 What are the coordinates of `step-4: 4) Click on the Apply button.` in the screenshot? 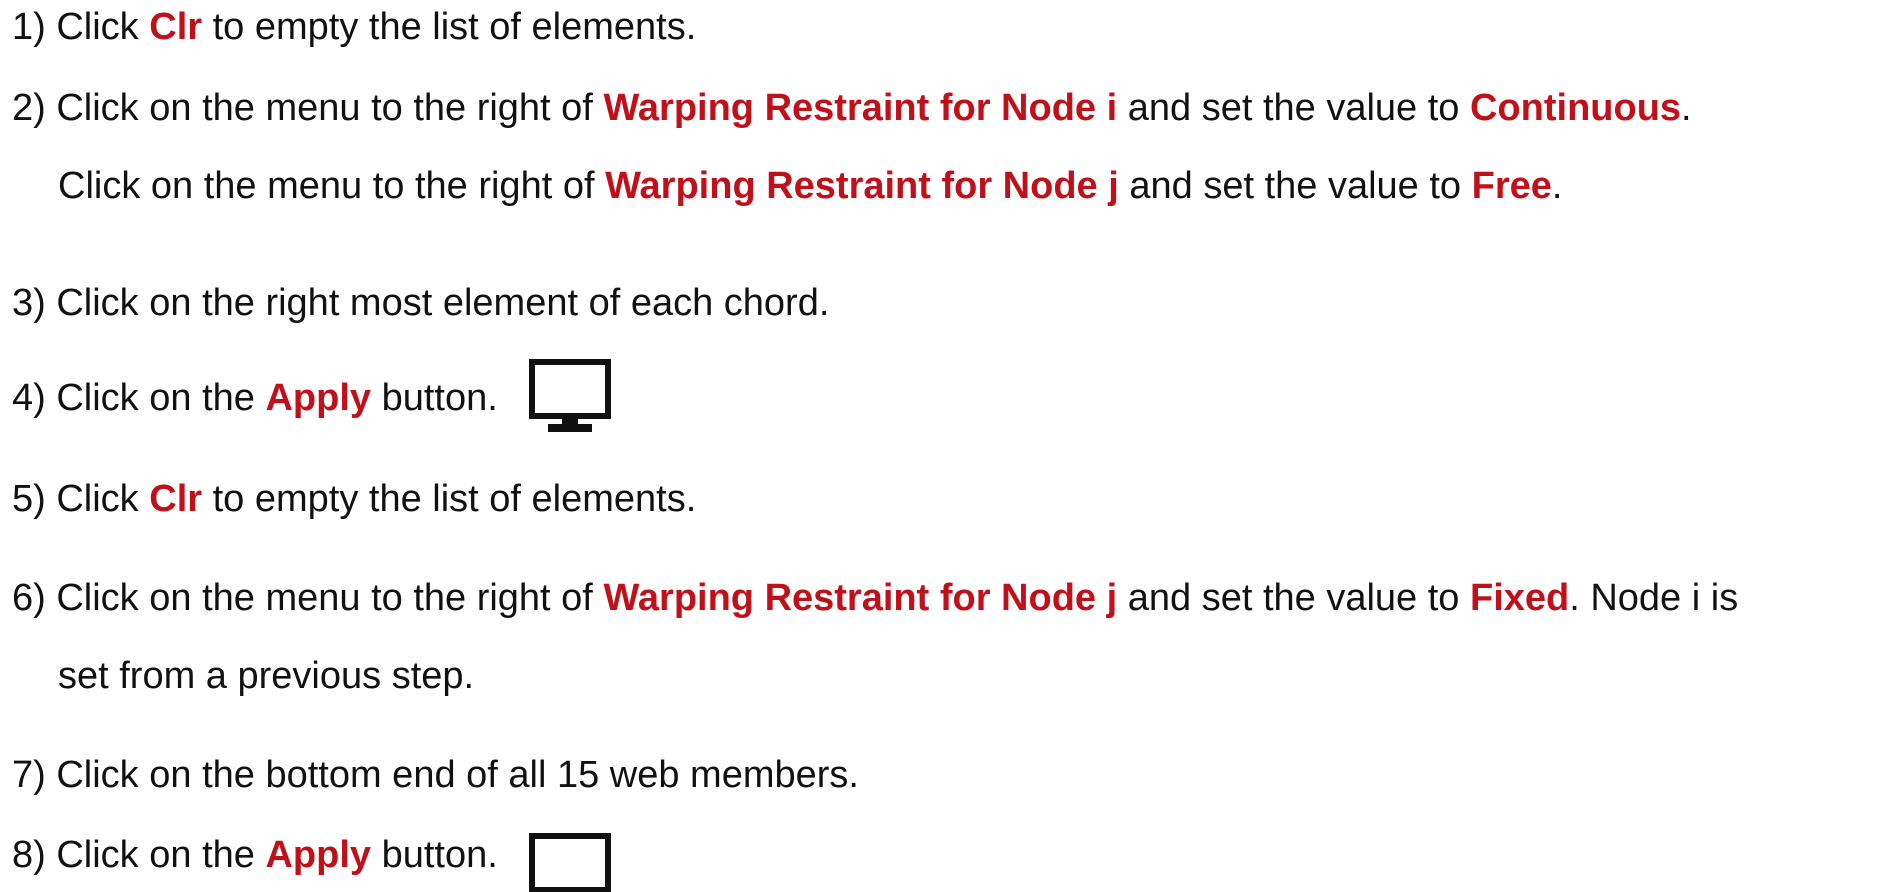 It's located at (313, 398).